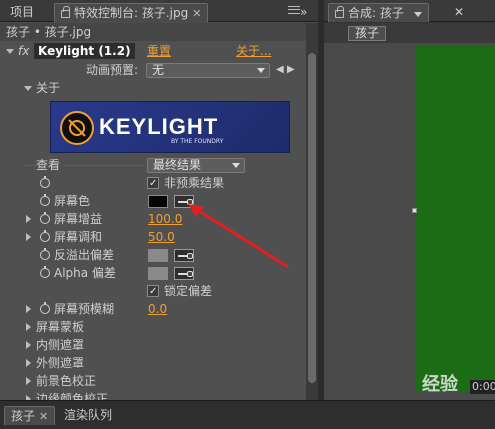 This screenshot has width=495, height=429. Describe the element at coordinates (280, 70) in the screenshot. I see `prev-preset-icon: ◀` at that location.